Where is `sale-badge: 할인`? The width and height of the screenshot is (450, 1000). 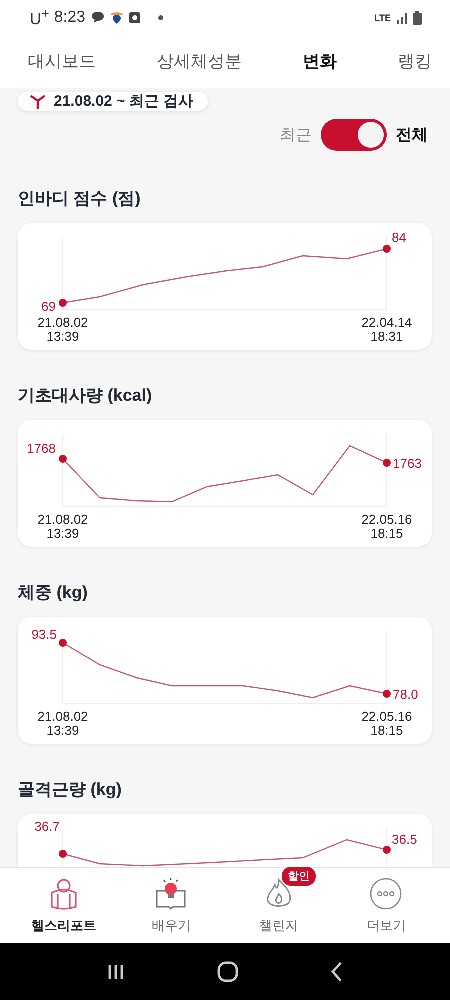
sale-badge: 할인 is located at coordinates (299, 876).